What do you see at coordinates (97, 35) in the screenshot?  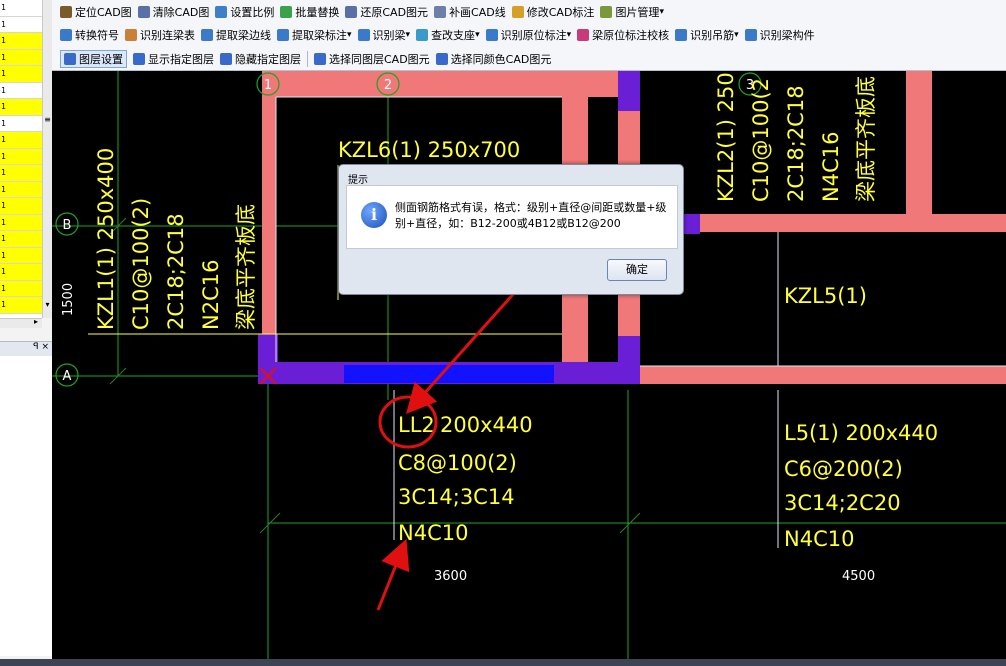 I see `toolbar-button-label: 转换符号` at bounding box center [97, 35].